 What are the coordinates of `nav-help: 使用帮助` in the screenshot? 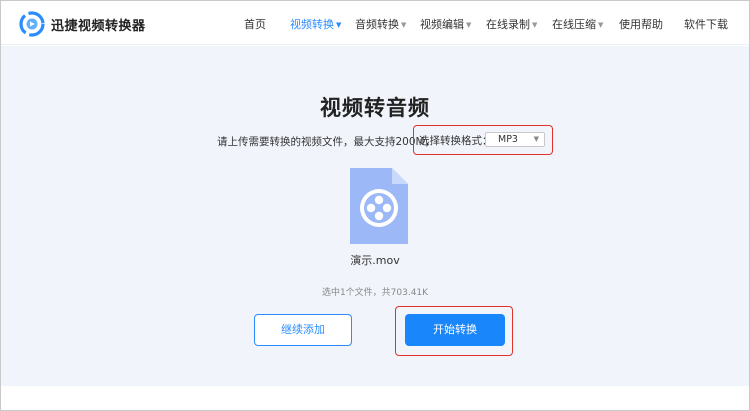 It's located at (641, 24).